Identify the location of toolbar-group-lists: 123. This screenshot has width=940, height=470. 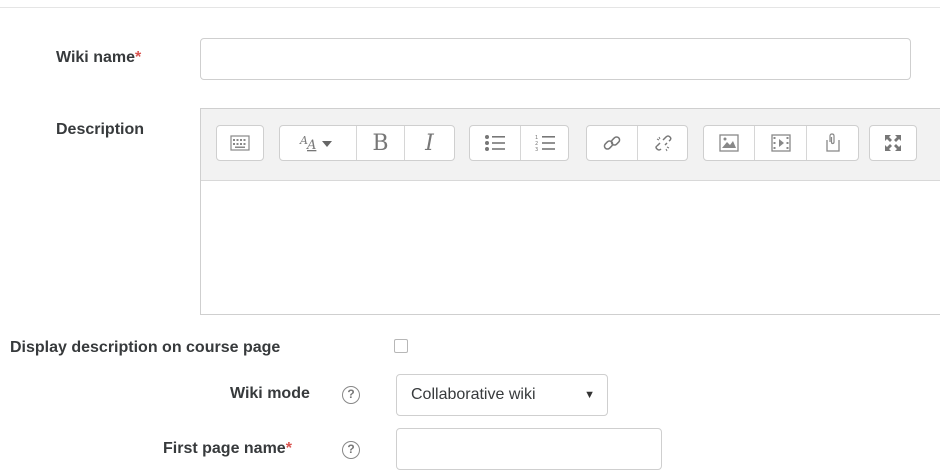
(519, 143).